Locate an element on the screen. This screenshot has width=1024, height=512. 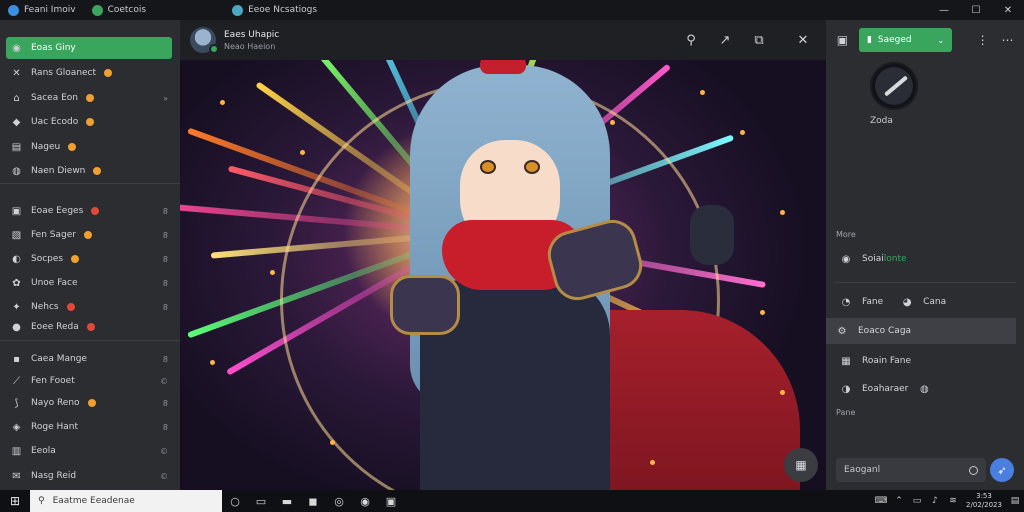
panel-item-grid: ▦ Roain Fane is located at coordinates (925, 361).